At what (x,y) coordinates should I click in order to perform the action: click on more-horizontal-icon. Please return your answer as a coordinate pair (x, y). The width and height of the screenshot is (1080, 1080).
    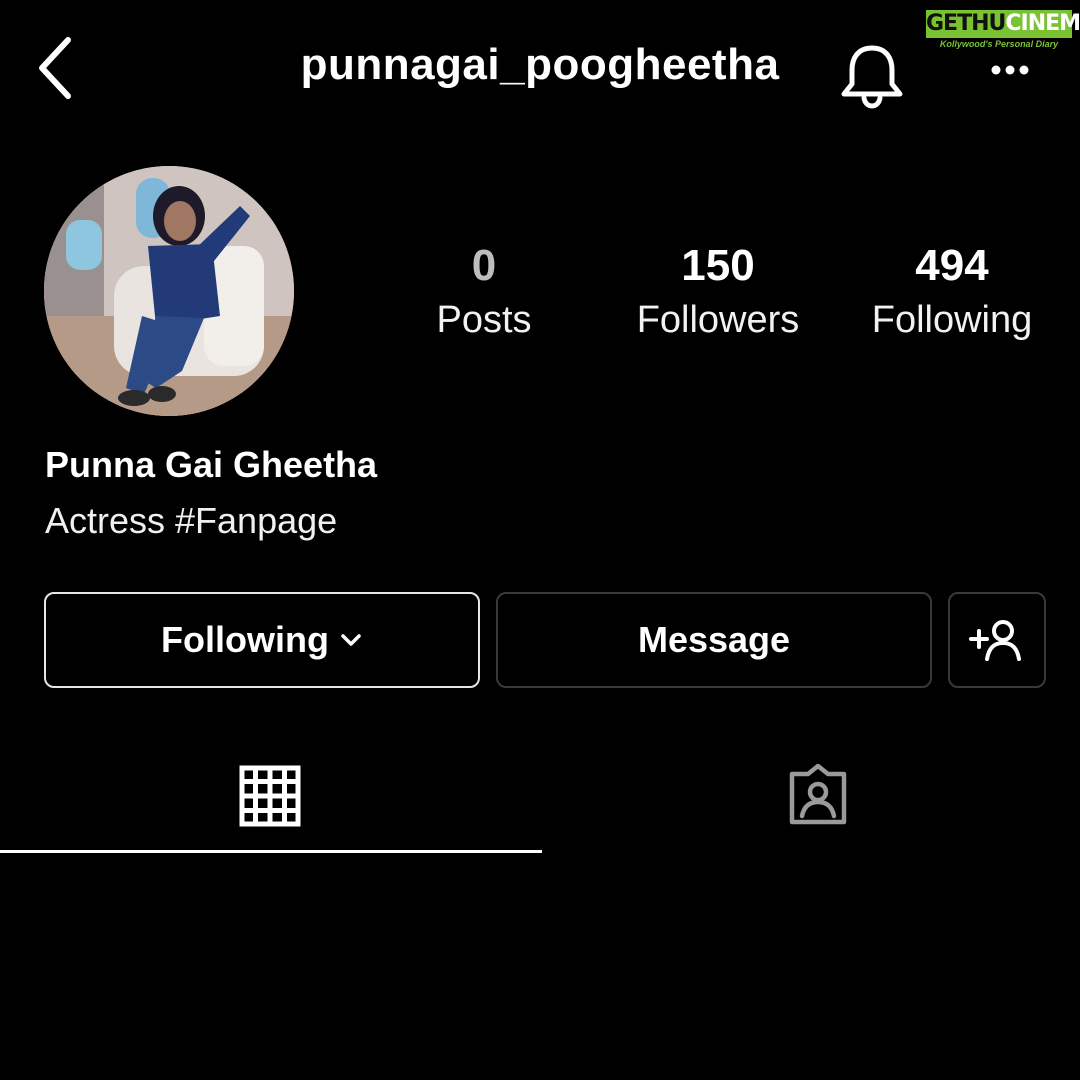
    Looking at the image, I should click on (1010, 70).